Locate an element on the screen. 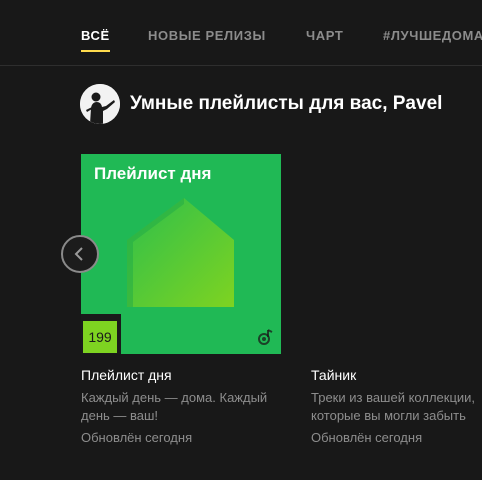  music-note-icon is located at coordinates (265, 337).